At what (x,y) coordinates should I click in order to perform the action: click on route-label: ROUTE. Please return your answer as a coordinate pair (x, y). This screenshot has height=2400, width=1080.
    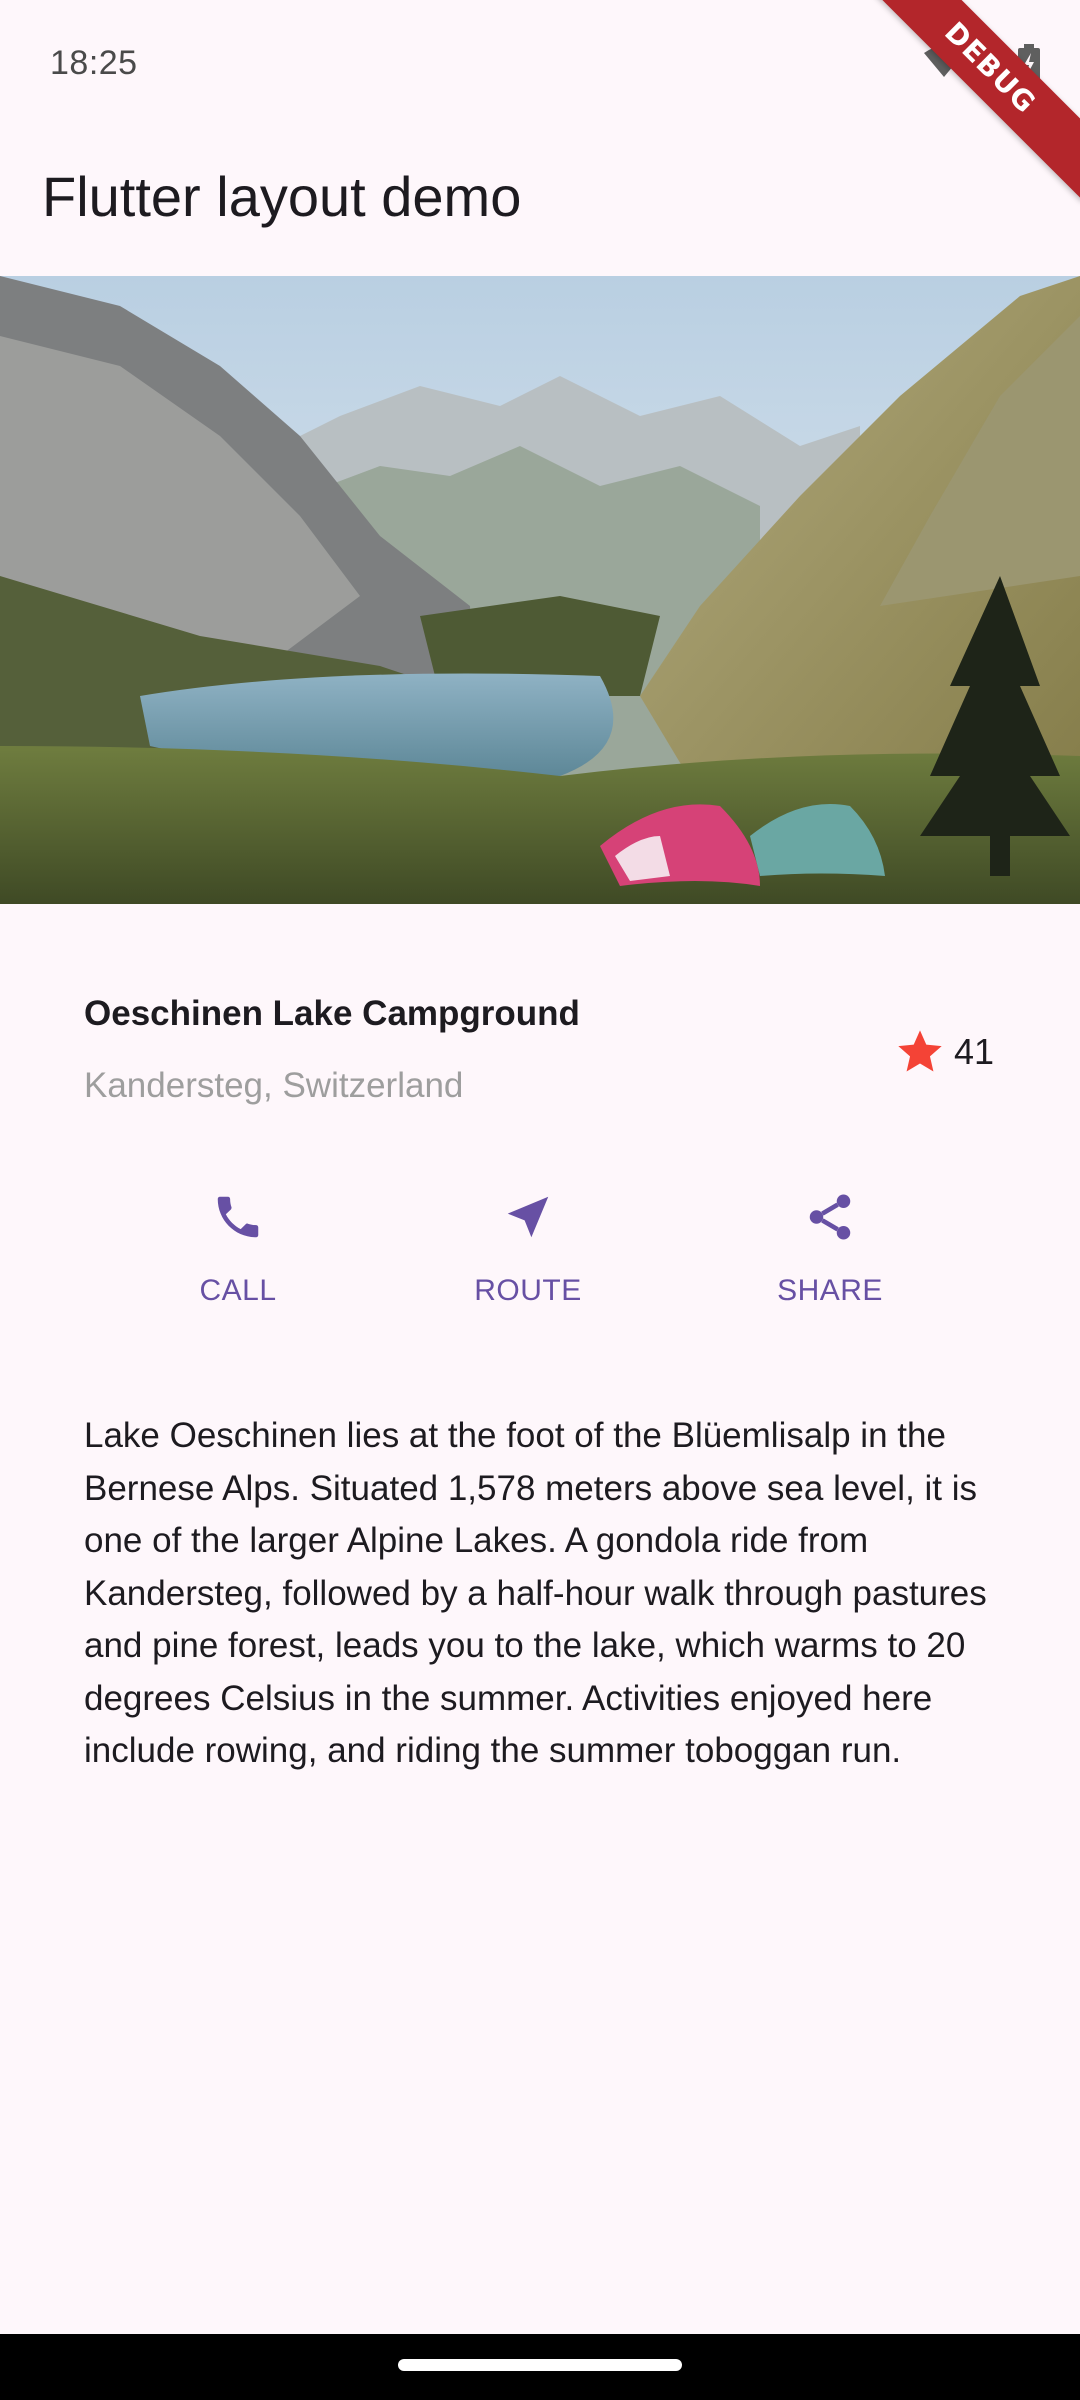
    Looking at the image, I should click on (528, 1290).